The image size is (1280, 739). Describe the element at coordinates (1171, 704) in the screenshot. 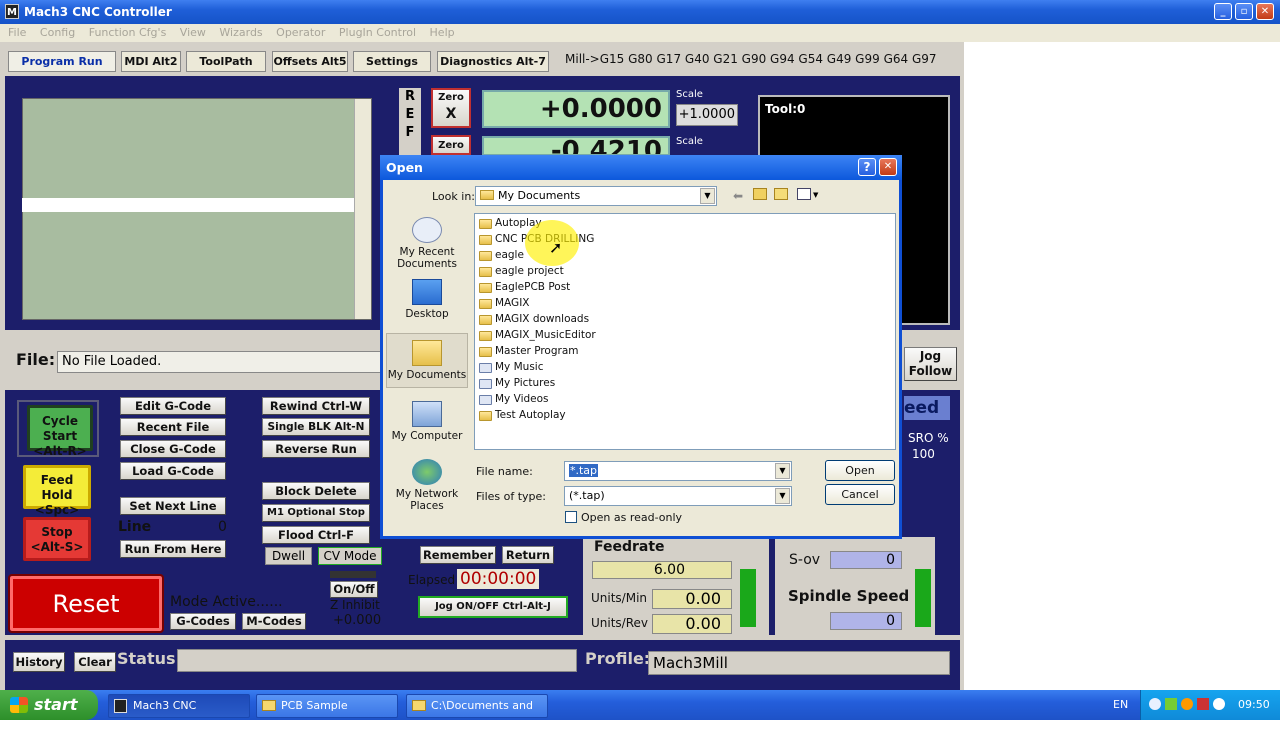

I see `tray-safely-remove-icon` at that location.